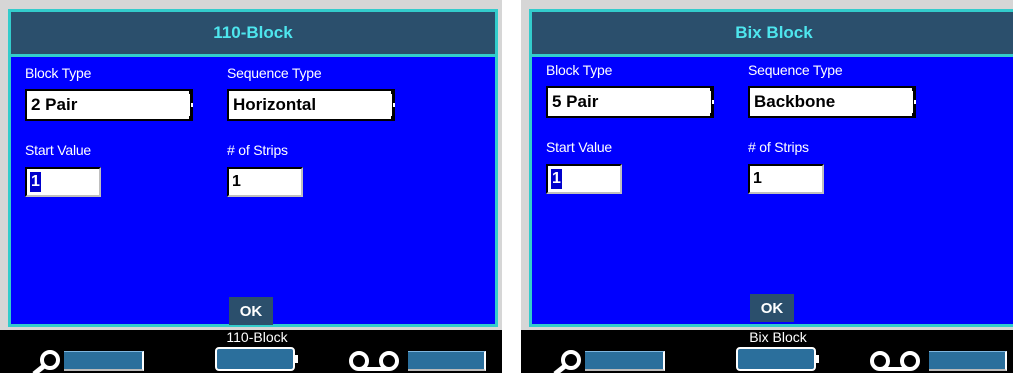 This screenshot has width=1013, height=373. I want to click on block-type-select: 5 Pair, so click(630, 102).